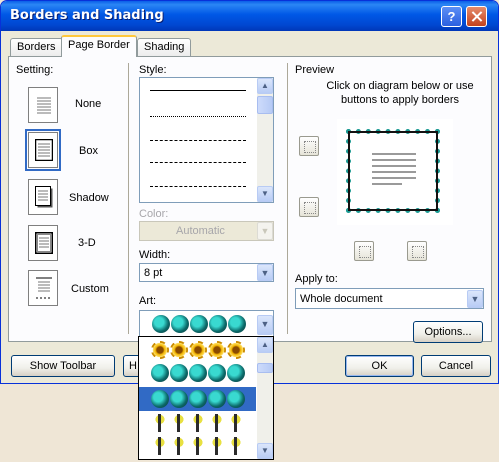 Image resolution: width=499 pixels, height=462 pixels. What do you see at coordinates (417, 251) in the screenshot?
I see `right-border-button` at bounding box center [417, 251].